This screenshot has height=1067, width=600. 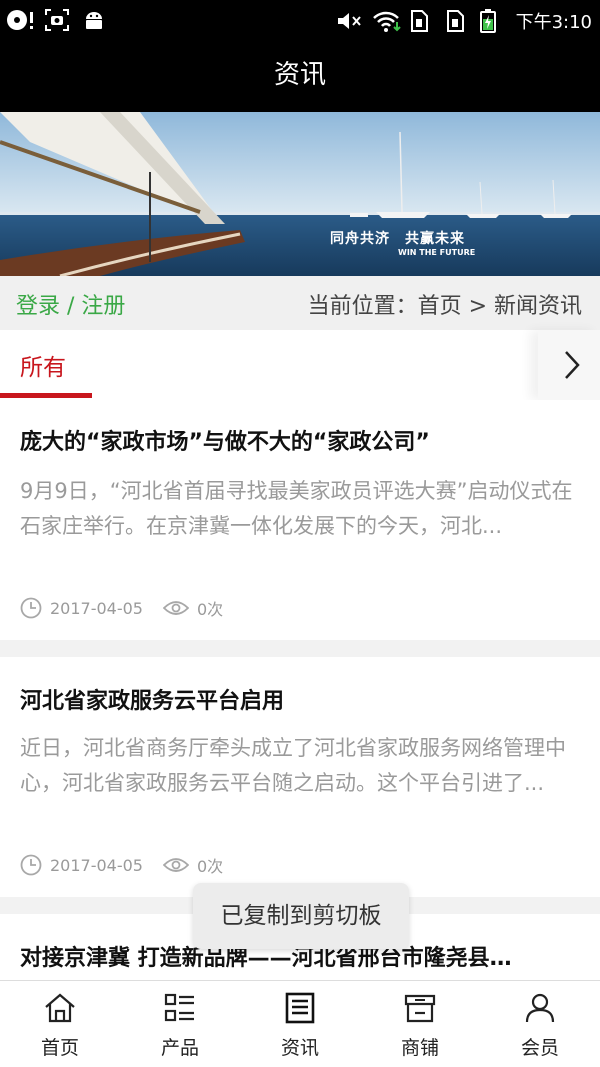 I want to click on nav-label: 资讯, so click(x=299, y=1048).